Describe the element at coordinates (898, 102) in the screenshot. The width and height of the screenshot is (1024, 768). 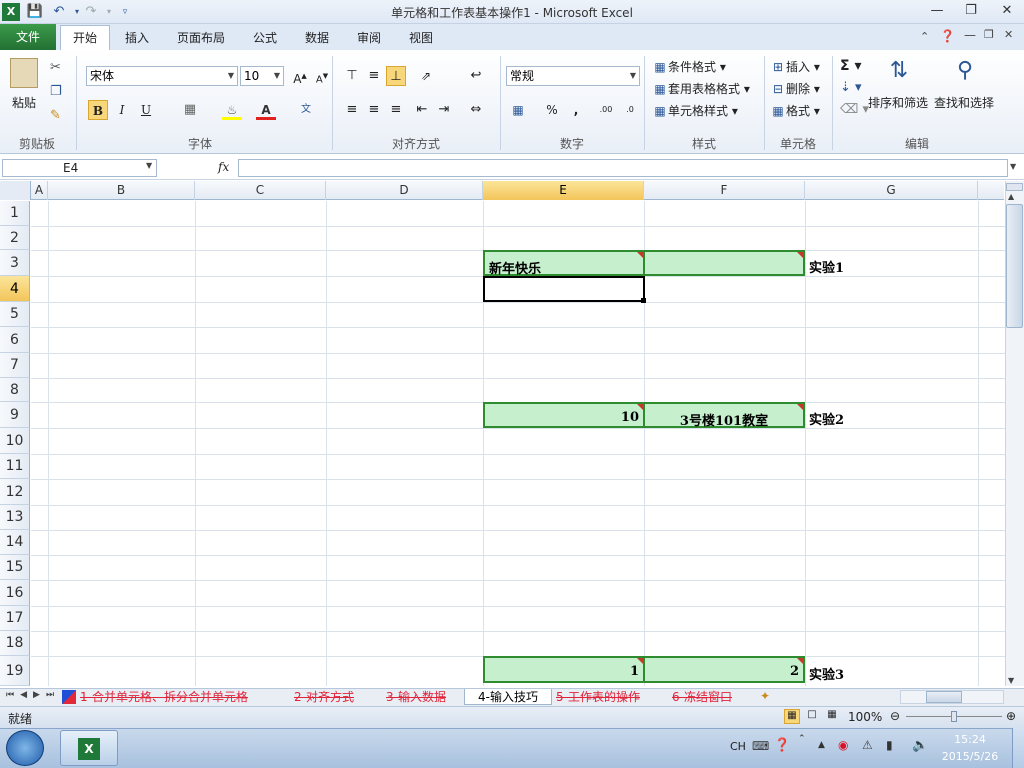
I see `sort-filter-button: 排序和筛选` at that location.